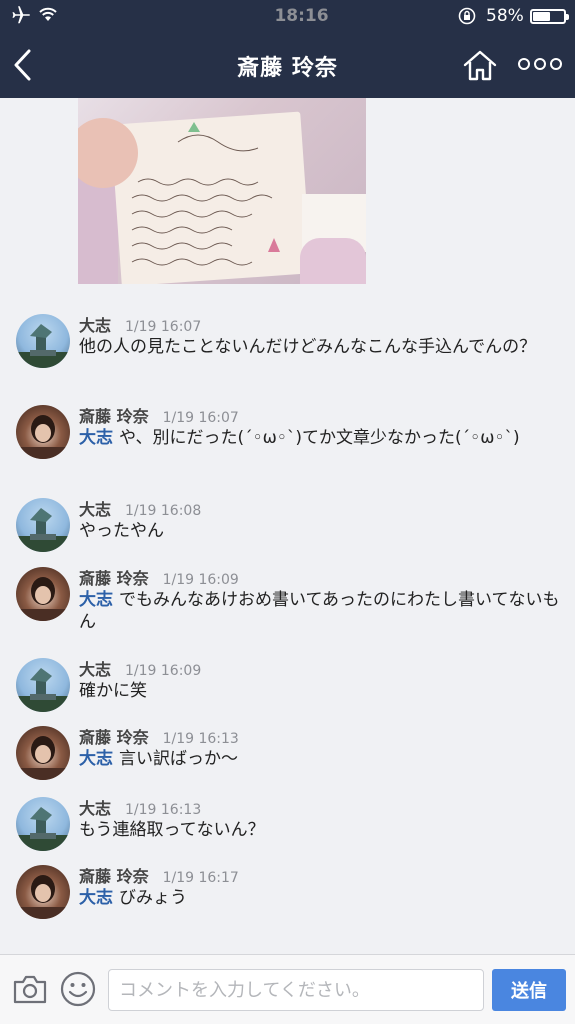  I want to click on comment-text: 確かに笑, so click(320, 691).